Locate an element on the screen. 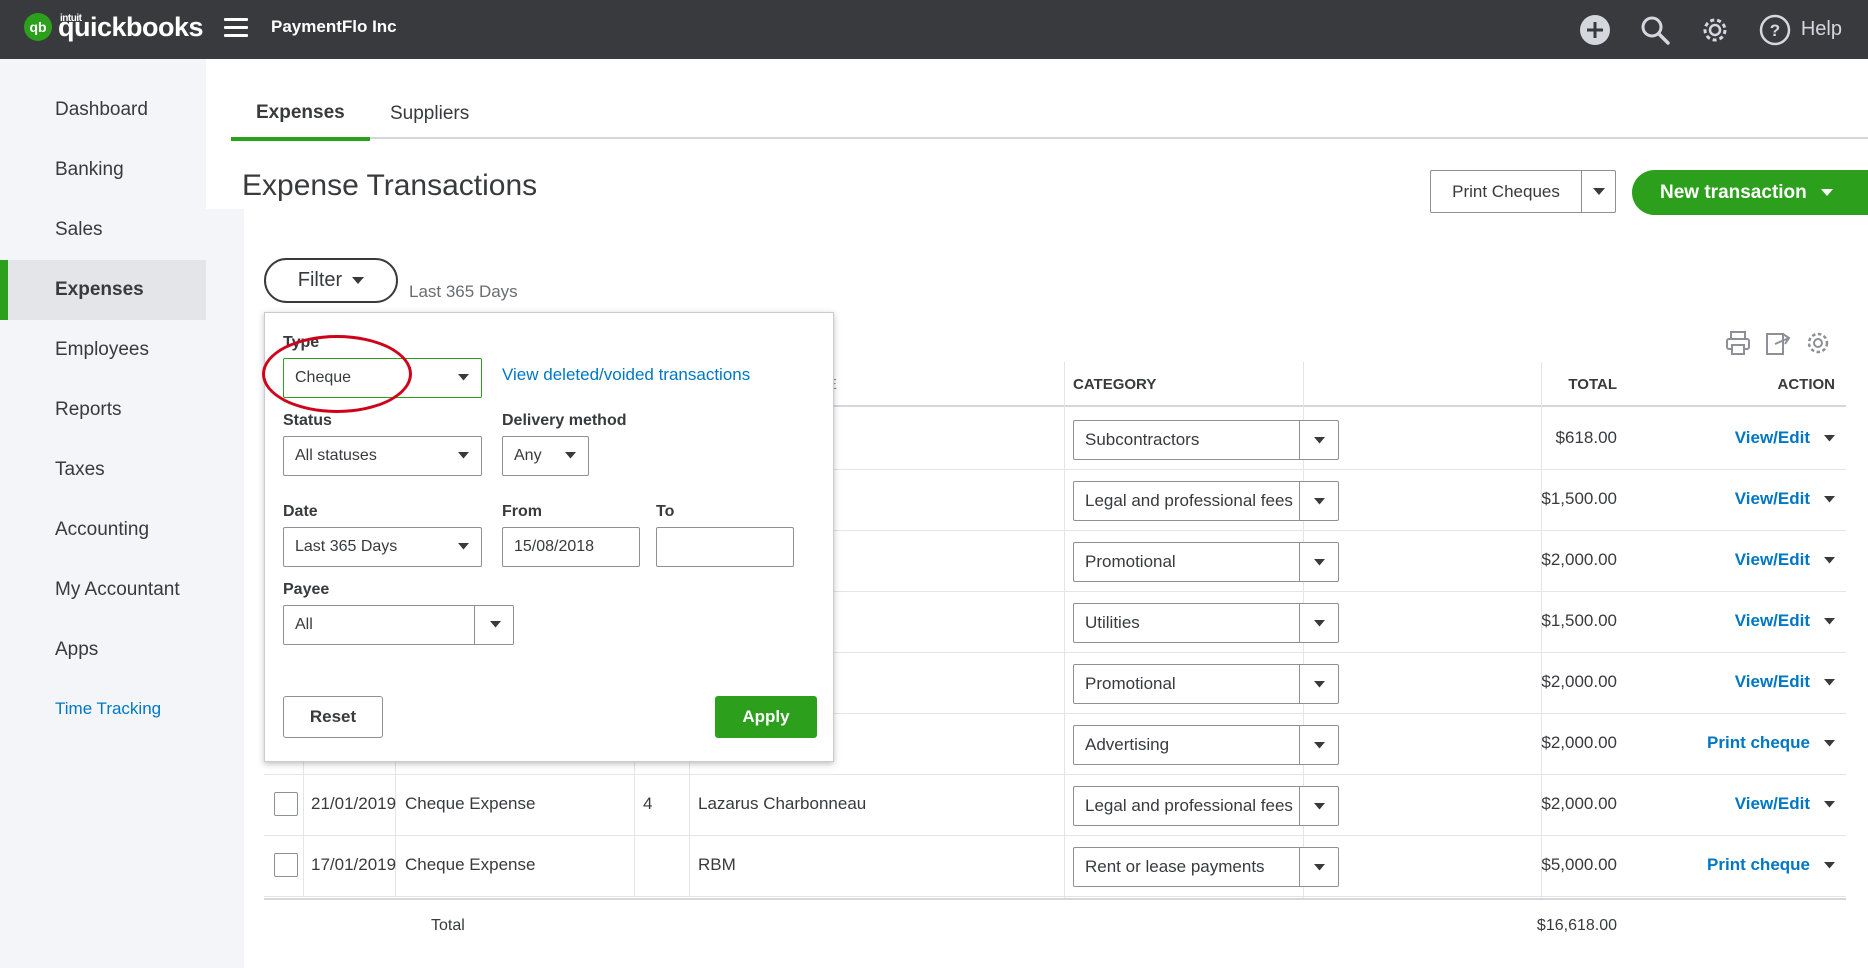  category-select: Utilities is located at coordinates (1206, 623).